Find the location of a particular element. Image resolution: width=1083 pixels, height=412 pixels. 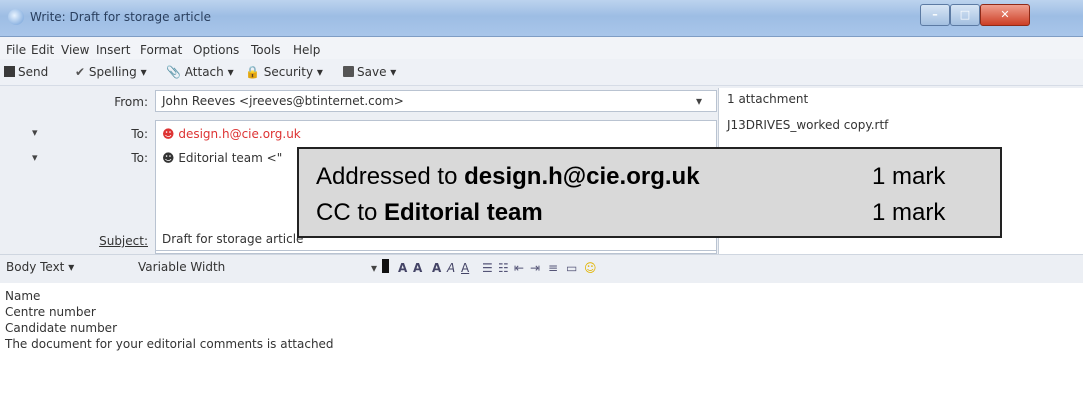

security-button: 🔒 Security ▾ is located at coordinates (284, 72).